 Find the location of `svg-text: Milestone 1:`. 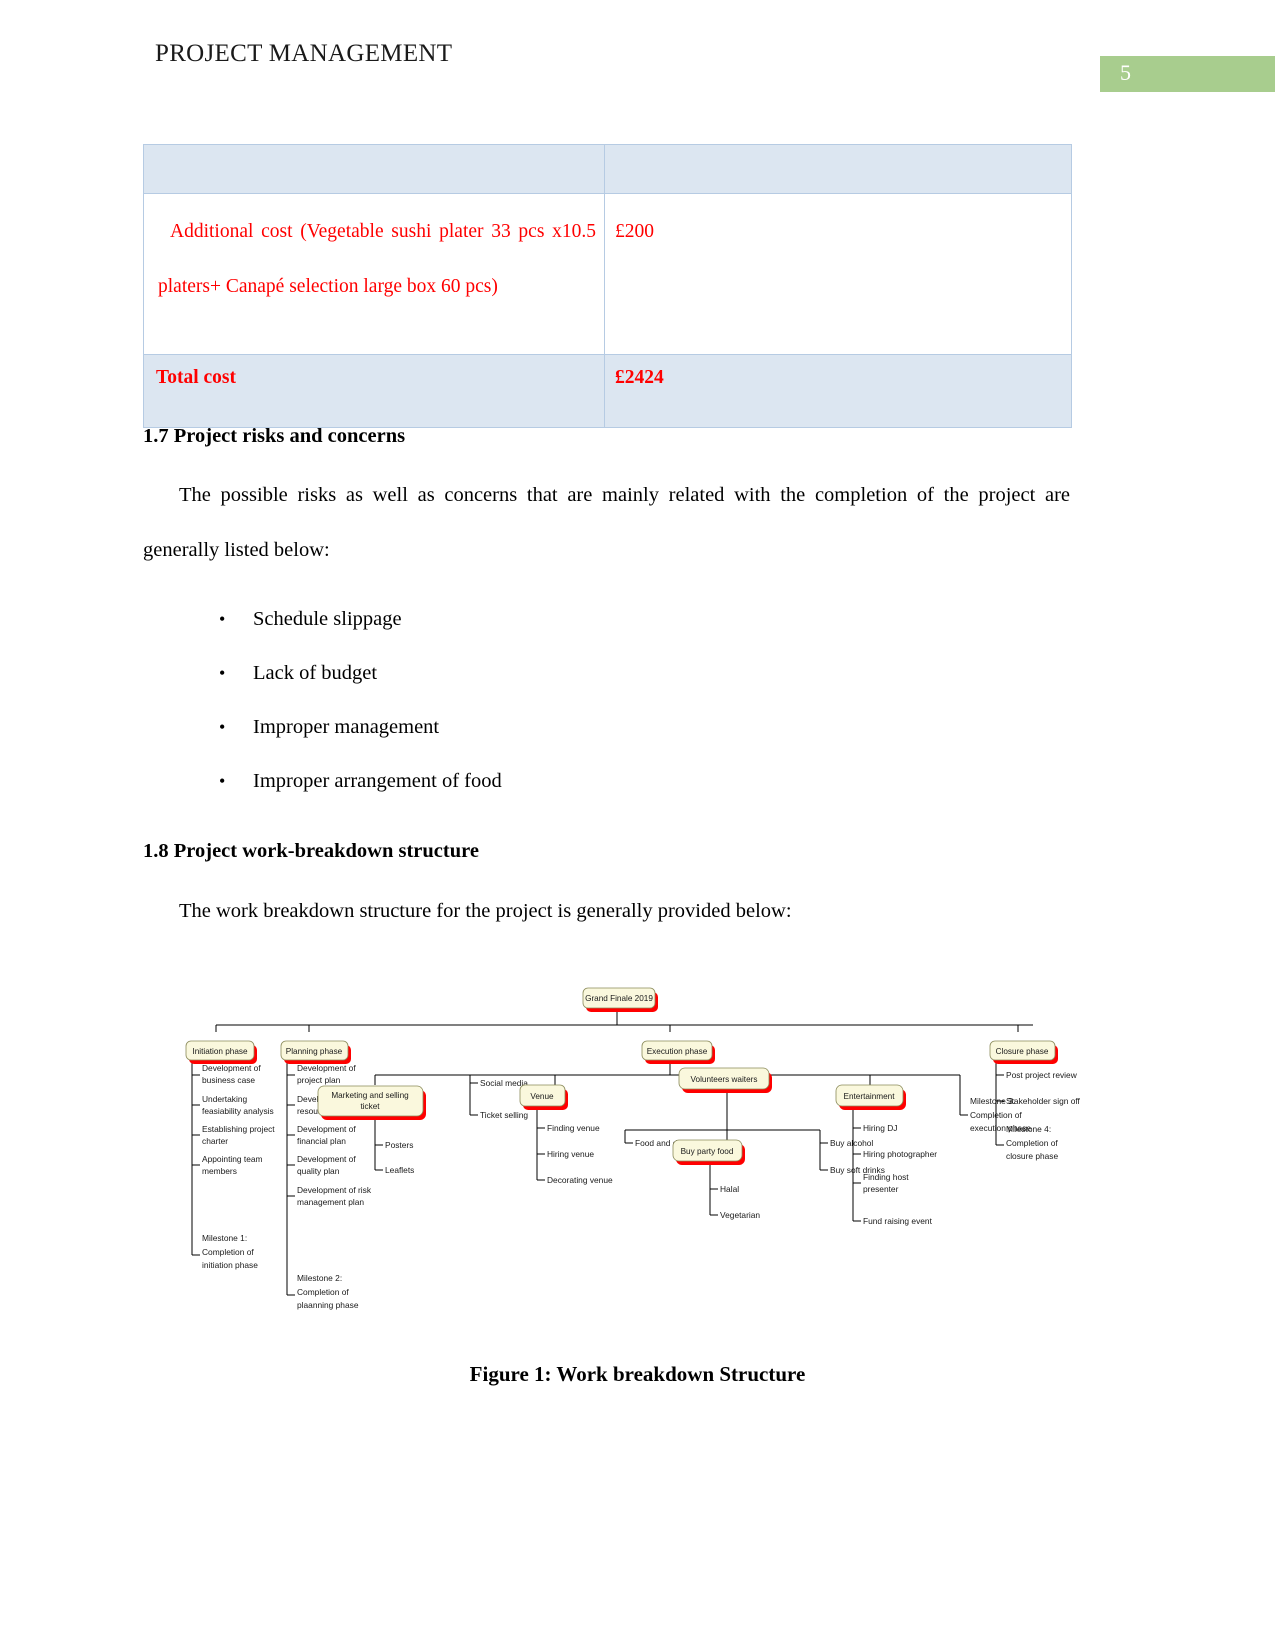

svg-text: Milestone 1: is located at coordinates (224, 1238).